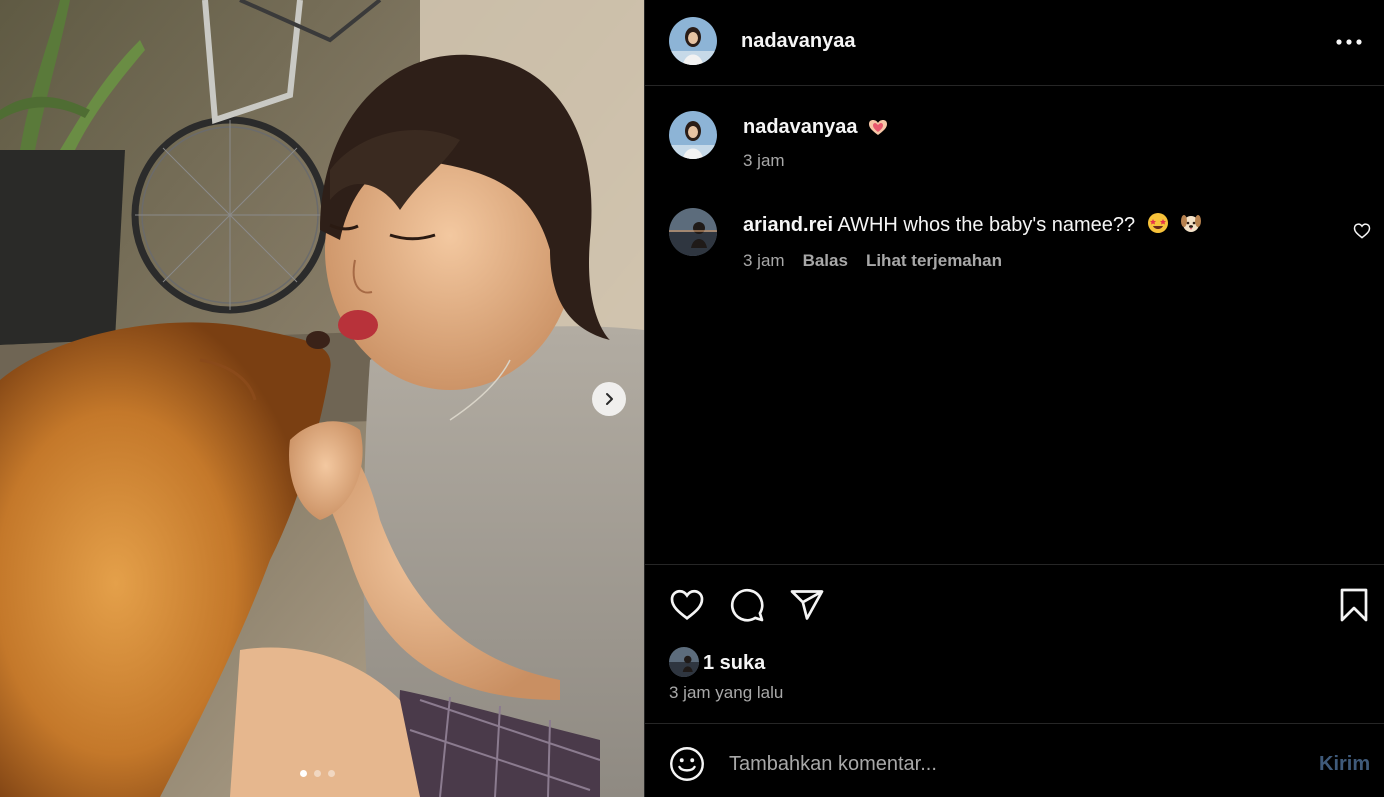 Image resolution: width=1384 pixels, height=797 pixels. Describe the element at coordinates (726, 692) in the screenshot. I see `posted-time: 3 jam yang lalu` at that location.